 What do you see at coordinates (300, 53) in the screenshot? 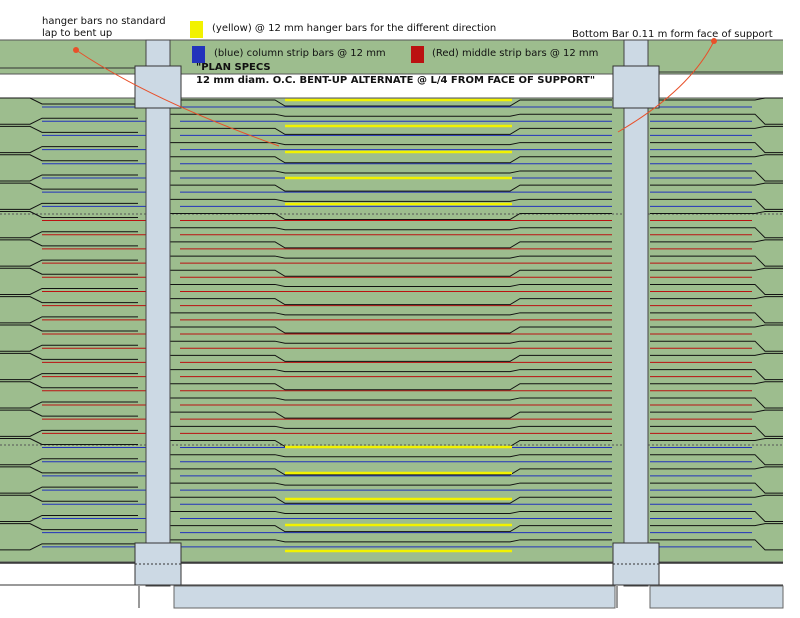
I see `legend-blue-label: (blue) column strip bars @ 12 mm` at bounding box center [300, 53].